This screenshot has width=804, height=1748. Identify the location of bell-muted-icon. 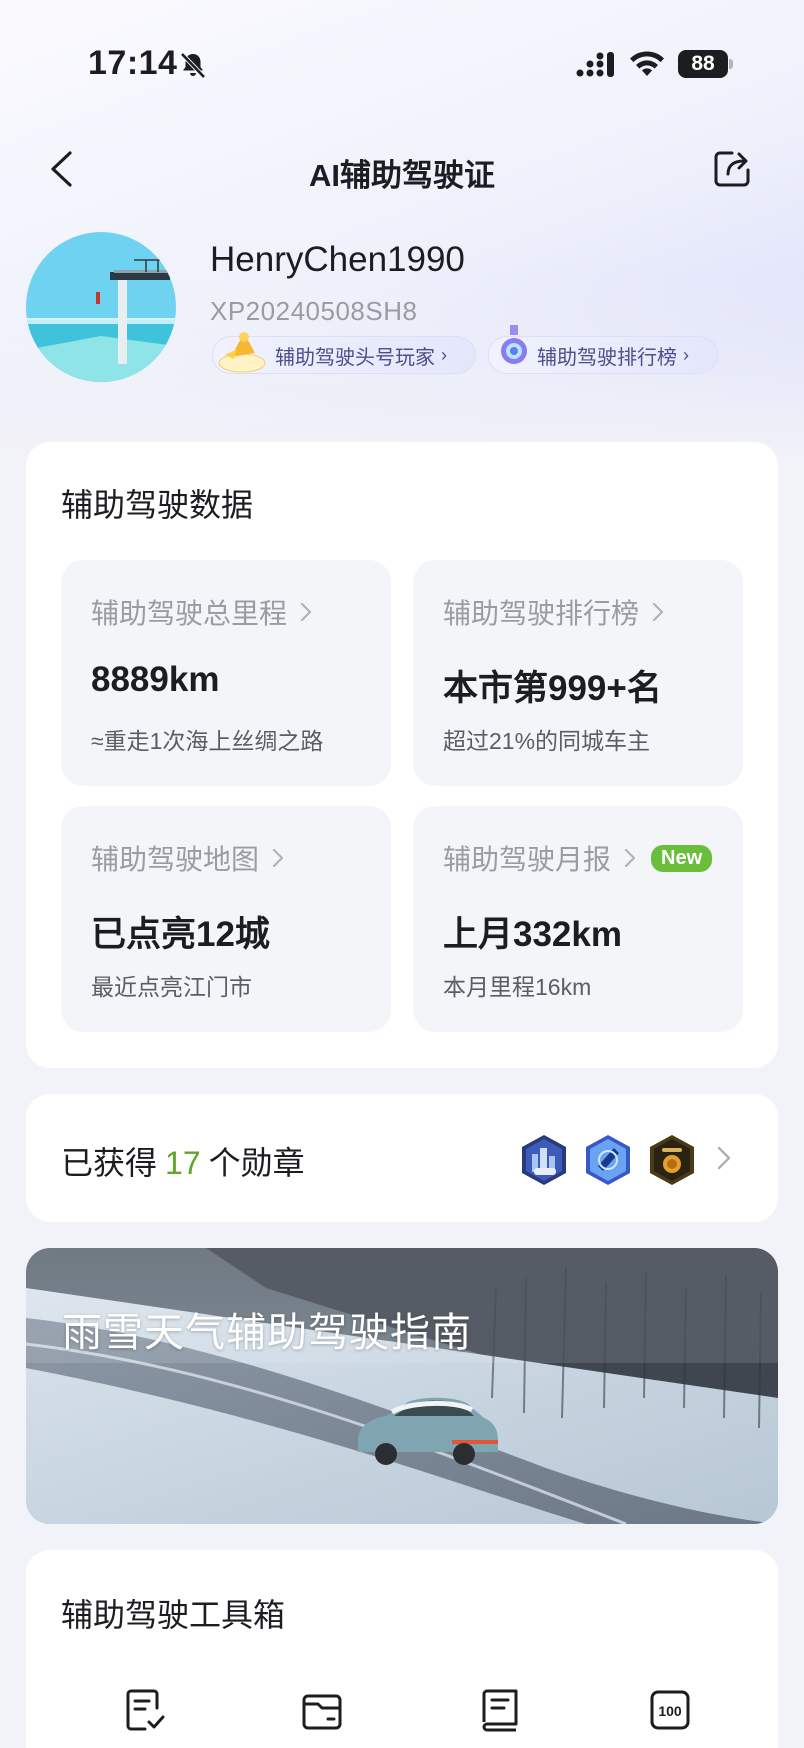
(193, 65).